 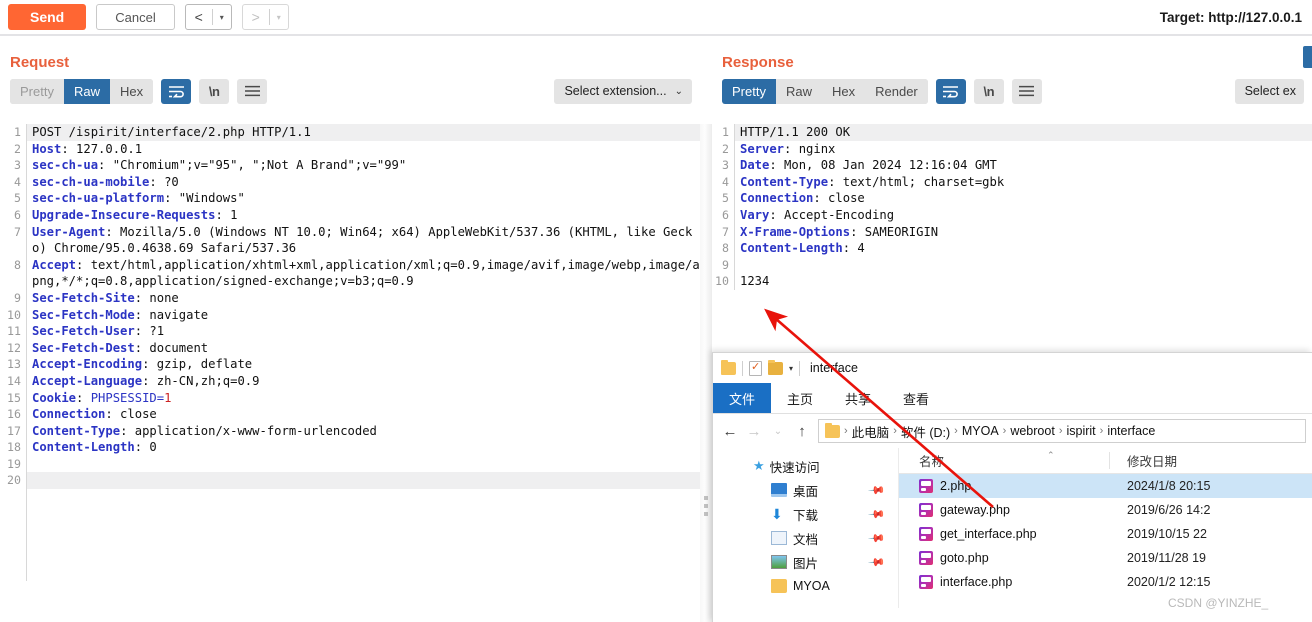 What do you see at coordinates (1131, 431) in the screenshot?
I see `breadcrumb-item-5: interface` at bounding box center [1131, 431].